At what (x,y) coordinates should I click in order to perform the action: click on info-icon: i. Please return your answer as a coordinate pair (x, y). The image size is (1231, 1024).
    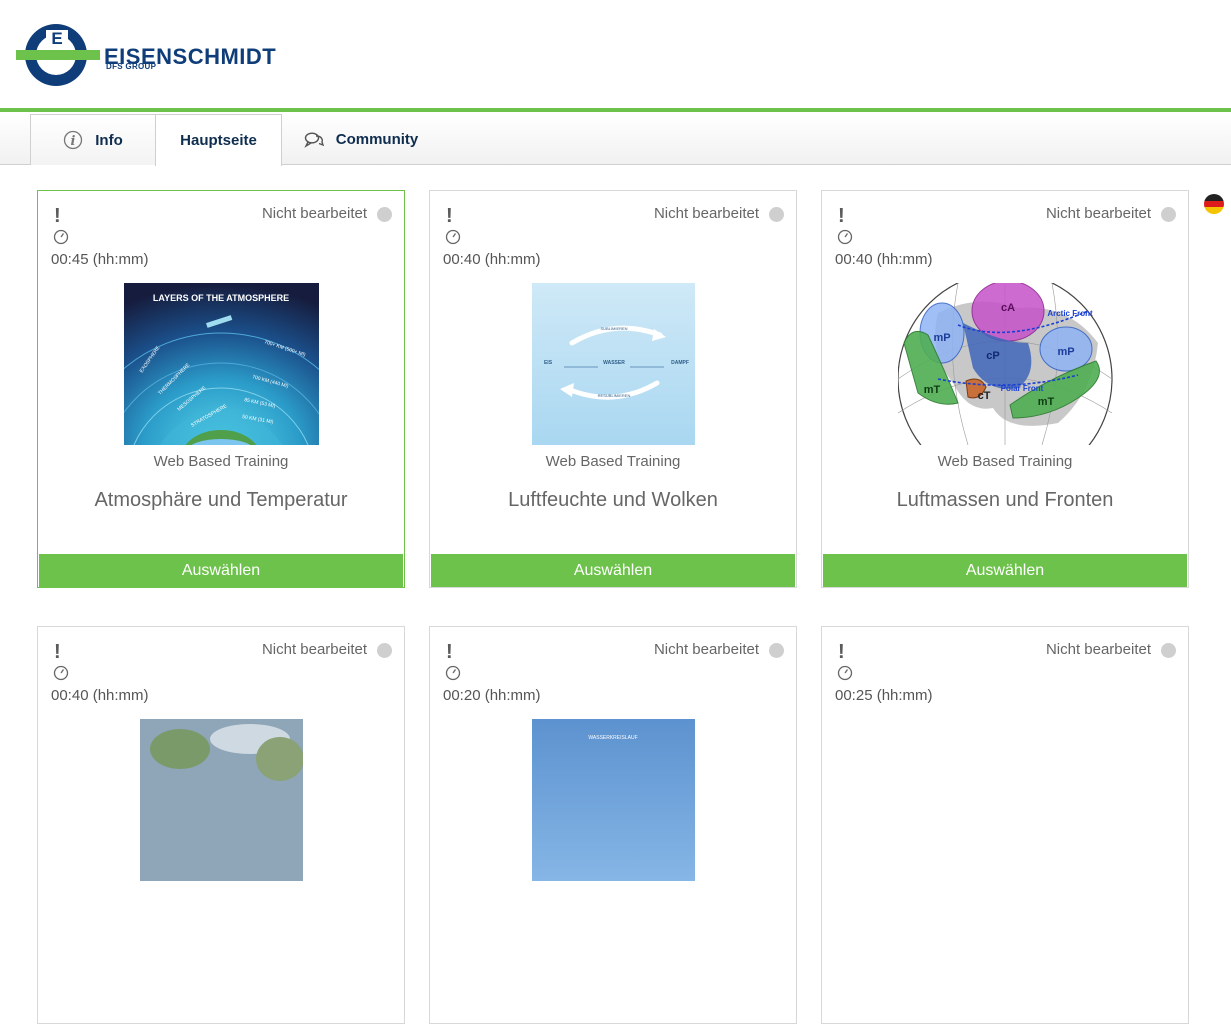
    Looking at the image, I should click on (73, 140).